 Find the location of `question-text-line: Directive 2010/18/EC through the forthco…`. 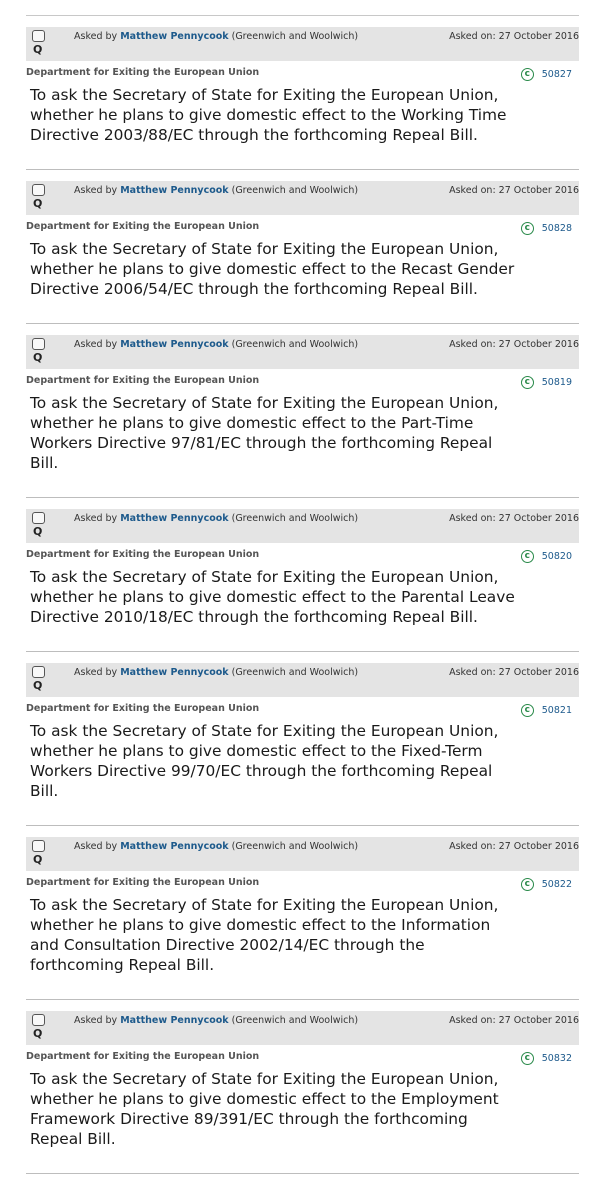

question-text-line: Directive 2010/18/EC through the forthco… is located at coordinates (254, 617).